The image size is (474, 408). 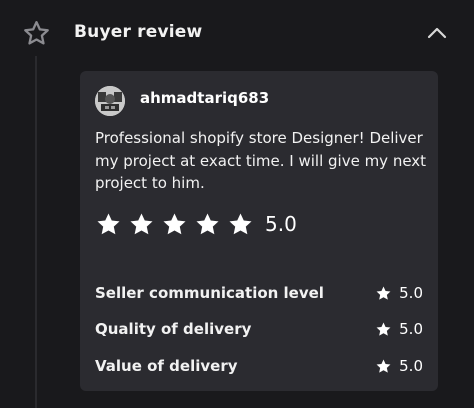 What do you see at coordinates (36, 32) in the screenshot?
I see `star-outline-icon` at bounding box center [36, 32].